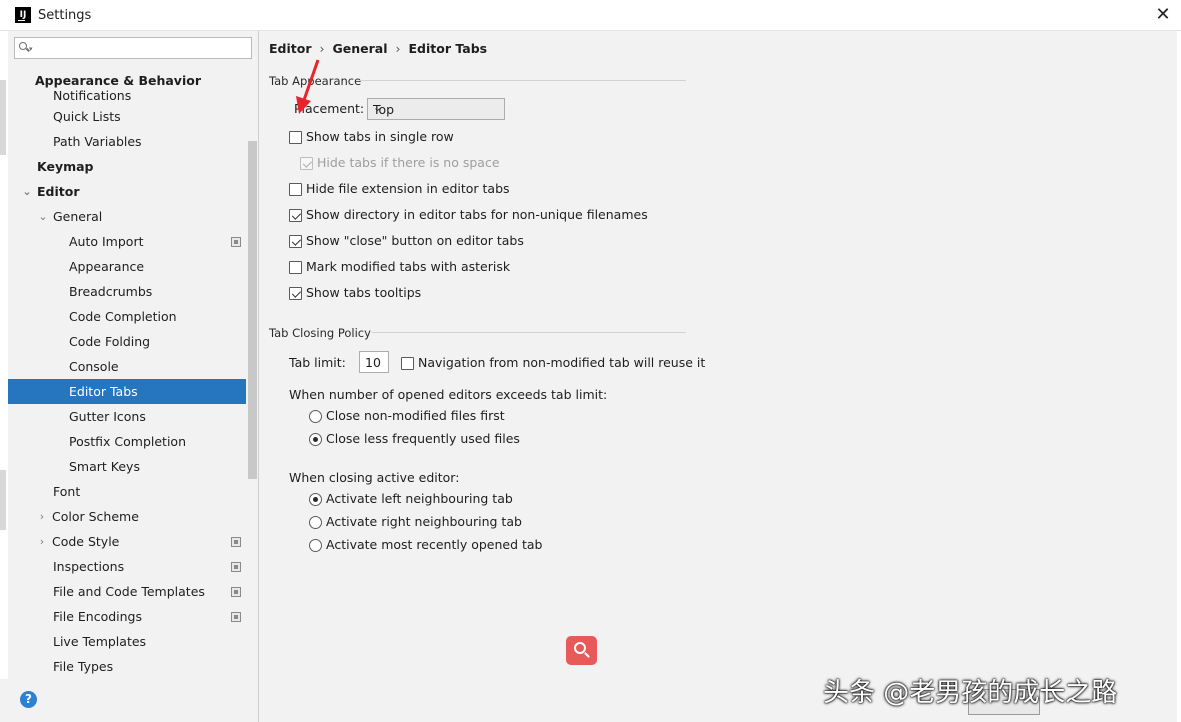 This screenshot has width=1181, height=722. What do you see at coordinates (127, 566) in the screenshot?
I see `tree-item-inspections: Inspections` at bounding box center [127, 566].